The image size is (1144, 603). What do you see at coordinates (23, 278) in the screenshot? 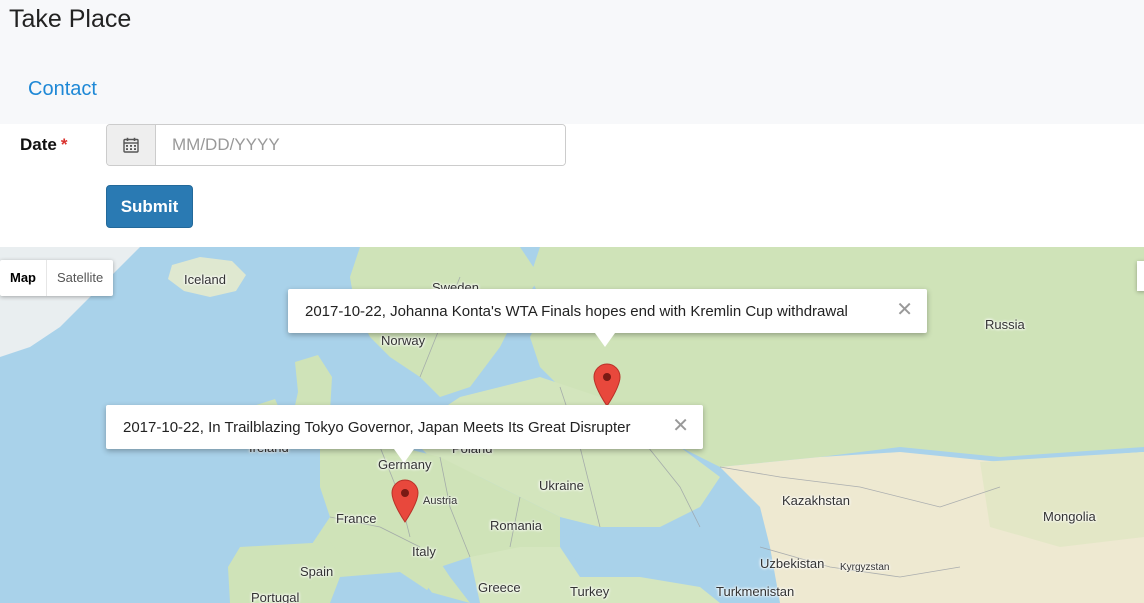
I see `map-type-map-button: Map` at bounding box center [23, 278].